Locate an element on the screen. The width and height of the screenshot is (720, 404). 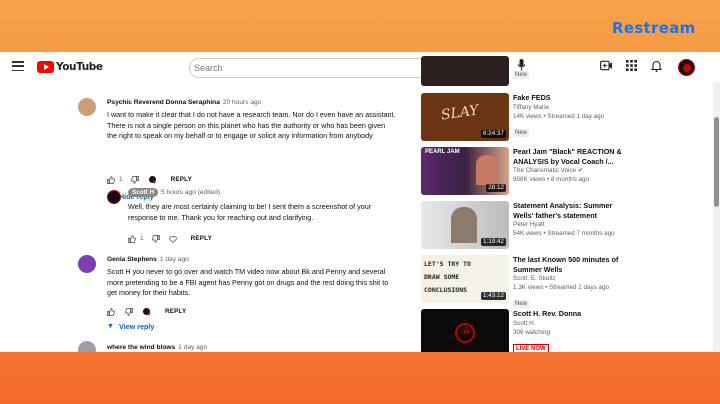
view-replies-toggle: ▼ View reply is located at coordinates (130, 327).